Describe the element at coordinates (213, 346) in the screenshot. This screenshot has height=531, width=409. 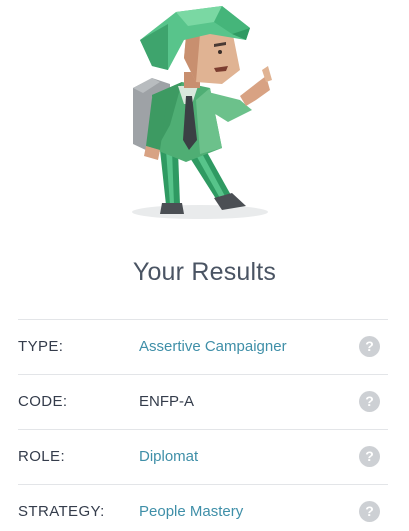
I see `type-value-link: Assertive Campaigner` at that location.